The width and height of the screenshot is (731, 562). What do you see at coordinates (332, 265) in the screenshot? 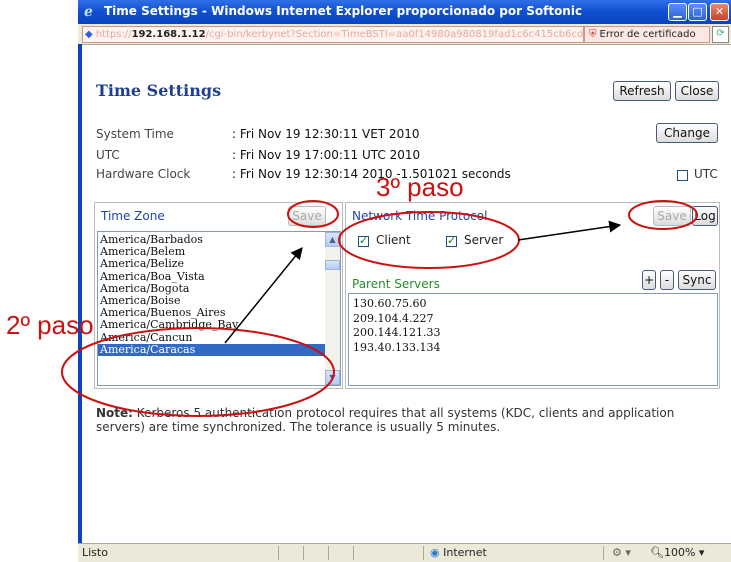
I see `scroll-thumb` at bounding box center [332, 265].